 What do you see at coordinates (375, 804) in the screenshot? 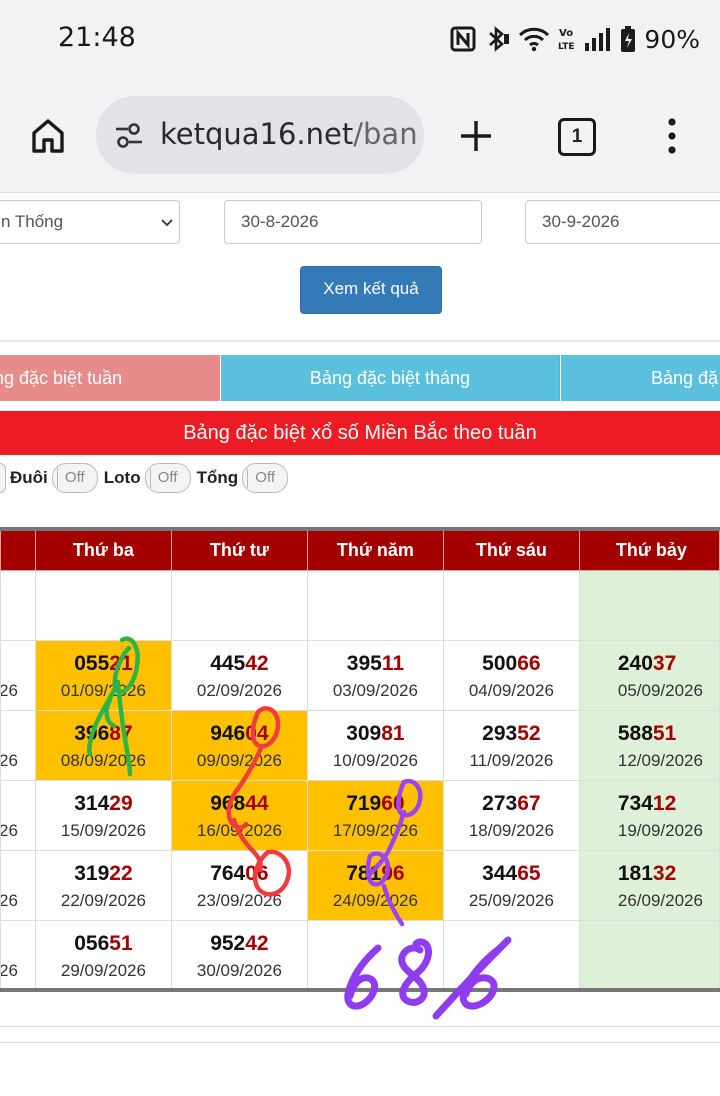
I see `result-number: 71960` at bounding box center [375, 804].